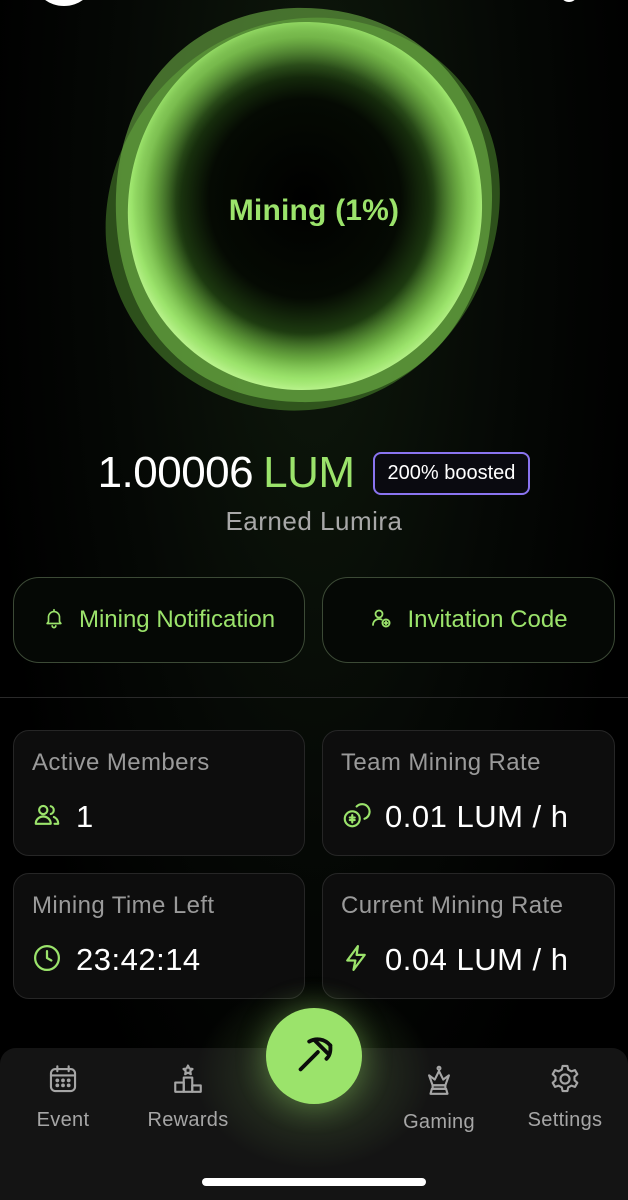 This screenshot has width=628, height=1200. I want to click on nav-label-gaming: Gaming, so click(439, 1122).